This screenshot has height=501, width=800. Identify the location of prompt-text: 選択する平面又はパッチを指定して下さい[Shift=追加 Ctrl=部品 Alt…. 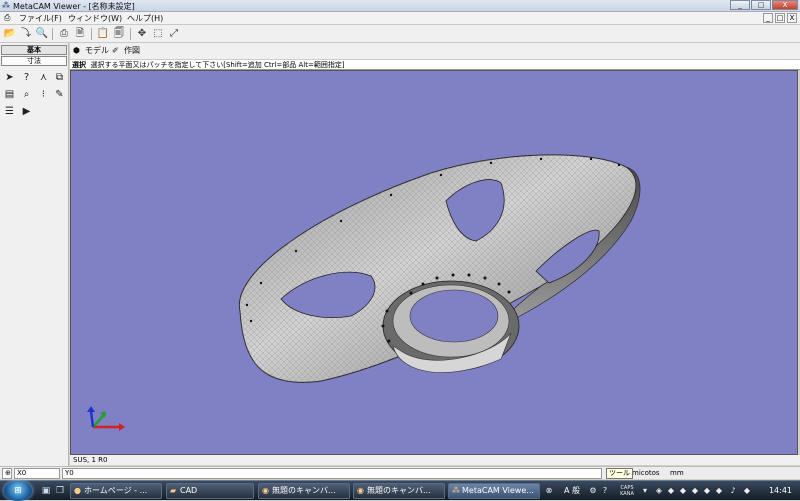
(217, 65).